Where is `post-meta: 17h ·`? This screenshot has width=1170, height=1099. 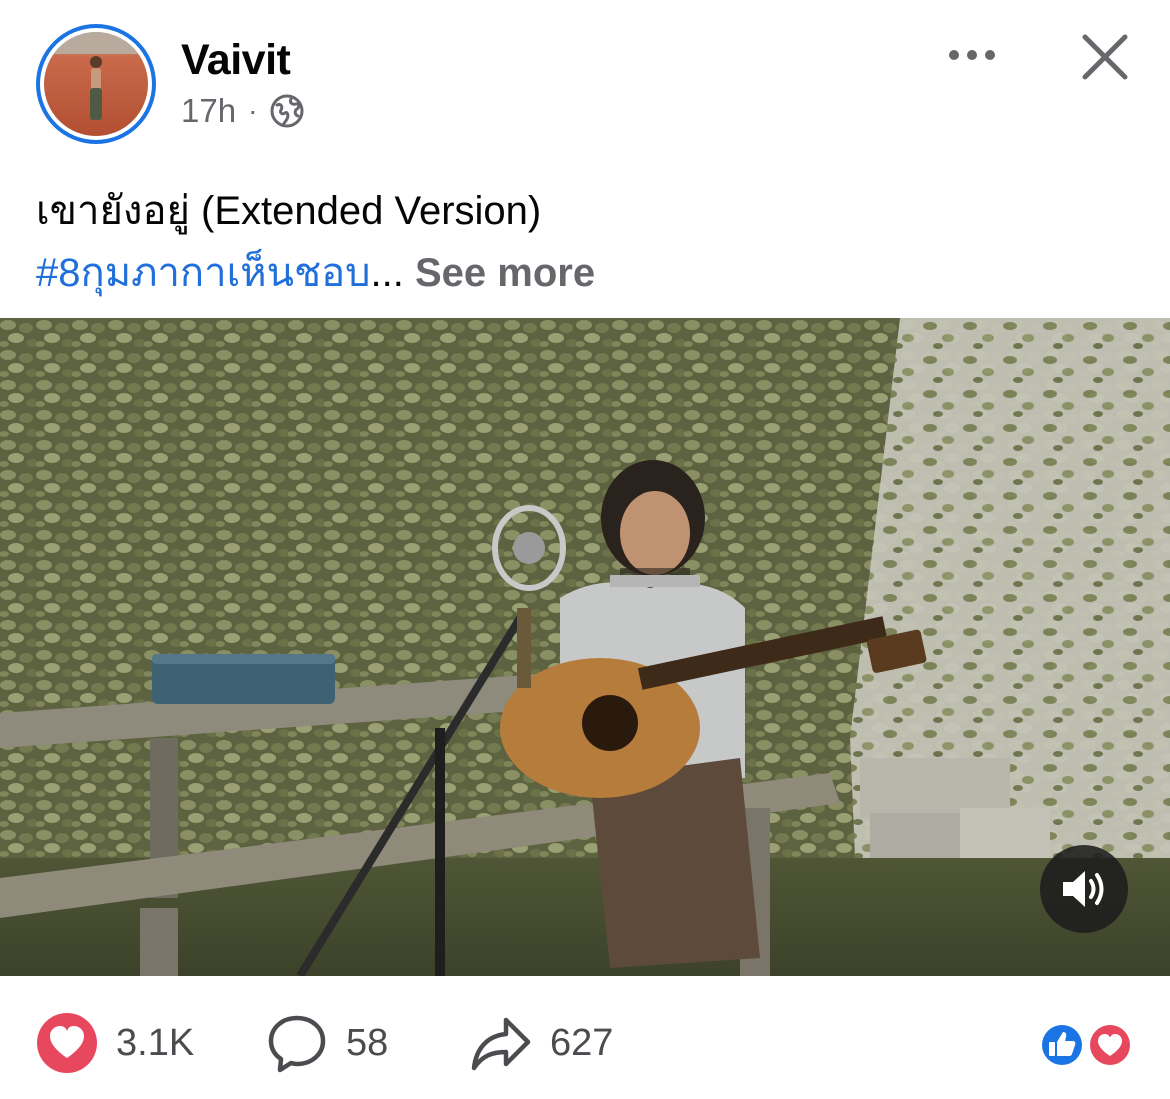
post-meta: 17h · is located at coordinates (243, 111).